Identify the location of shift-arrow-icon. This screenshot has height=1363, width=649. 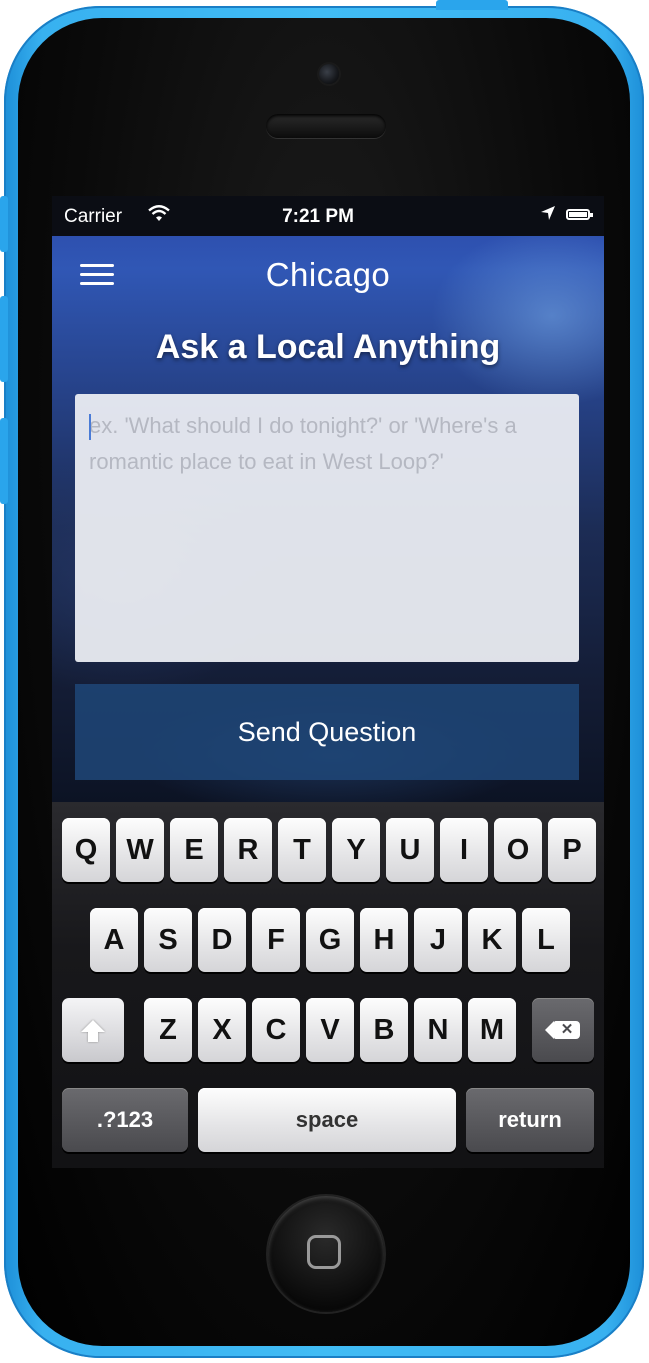
(93, 1031).